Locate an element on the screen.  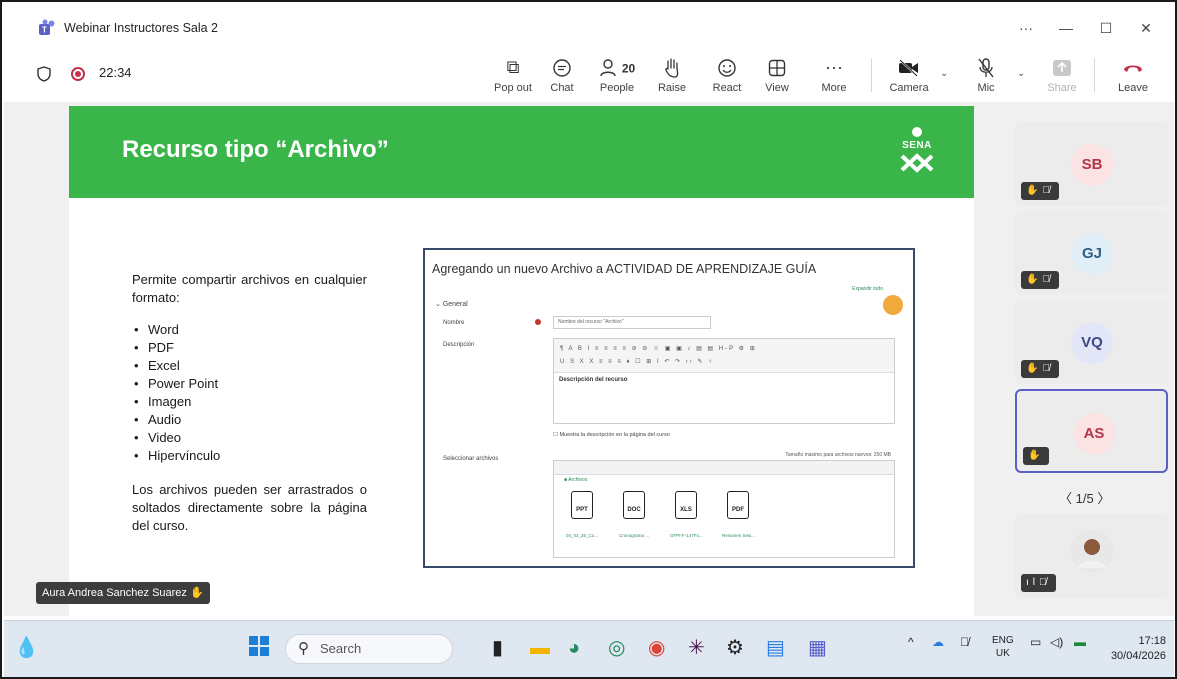
camera-button: Camera is located at coordinates (909, 74).